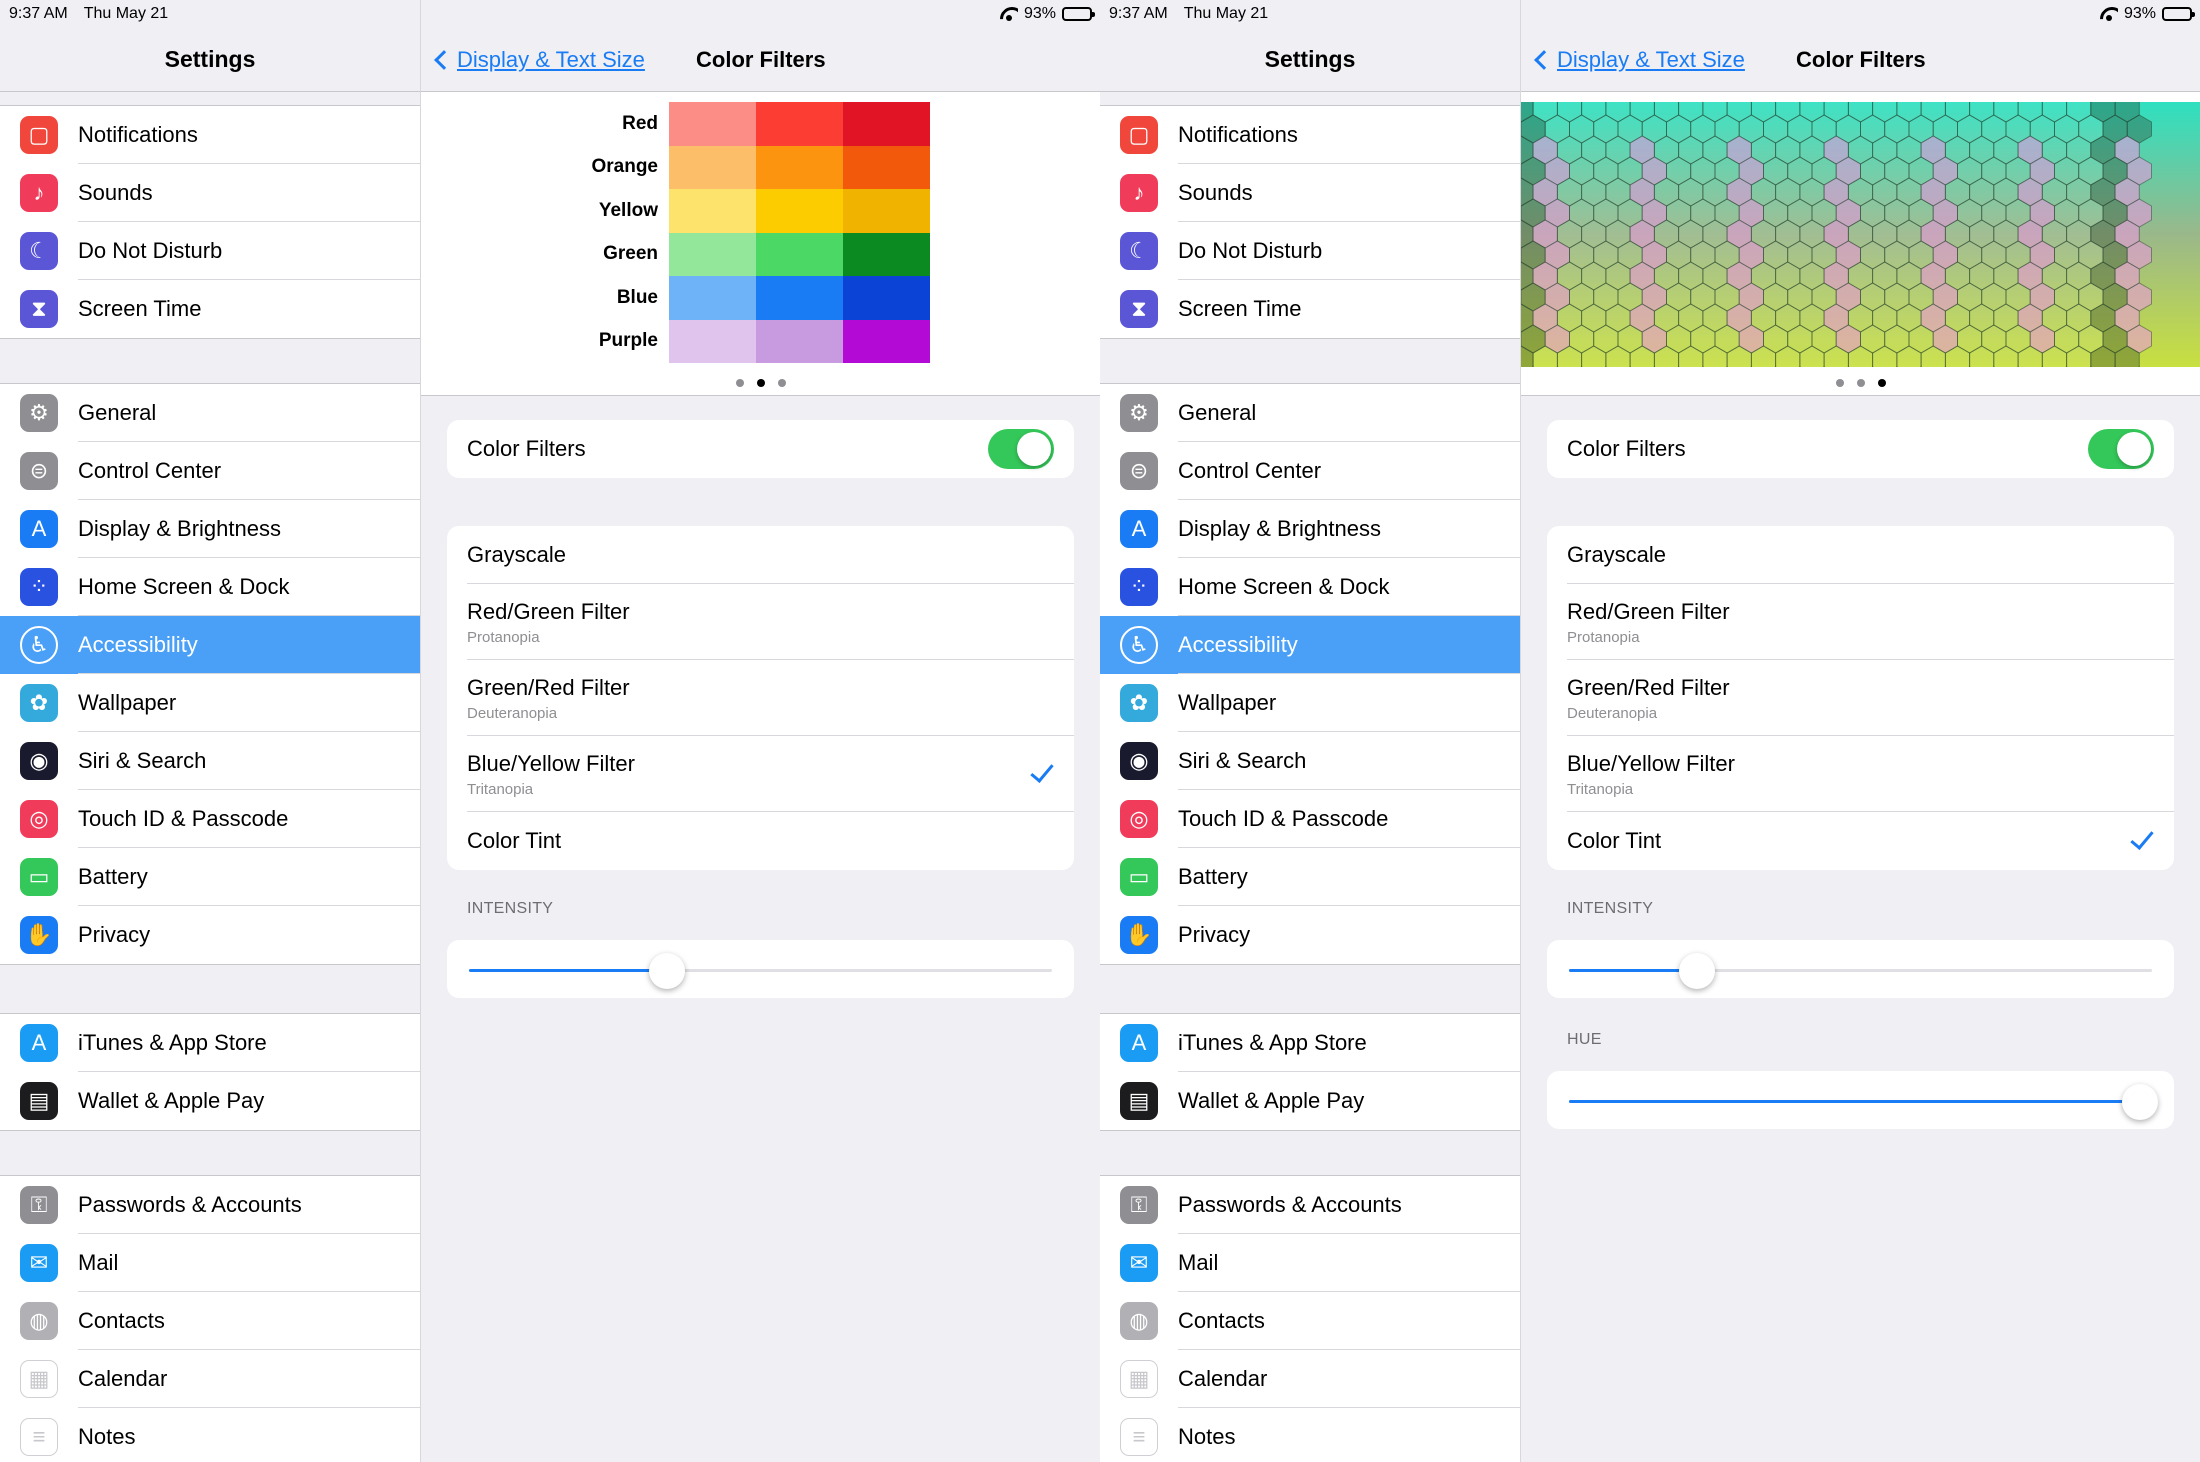  Describe the element at coordinates (179, 528) in the screenshot. I see `sidebar-item-label: Display & Brightness` at that location.